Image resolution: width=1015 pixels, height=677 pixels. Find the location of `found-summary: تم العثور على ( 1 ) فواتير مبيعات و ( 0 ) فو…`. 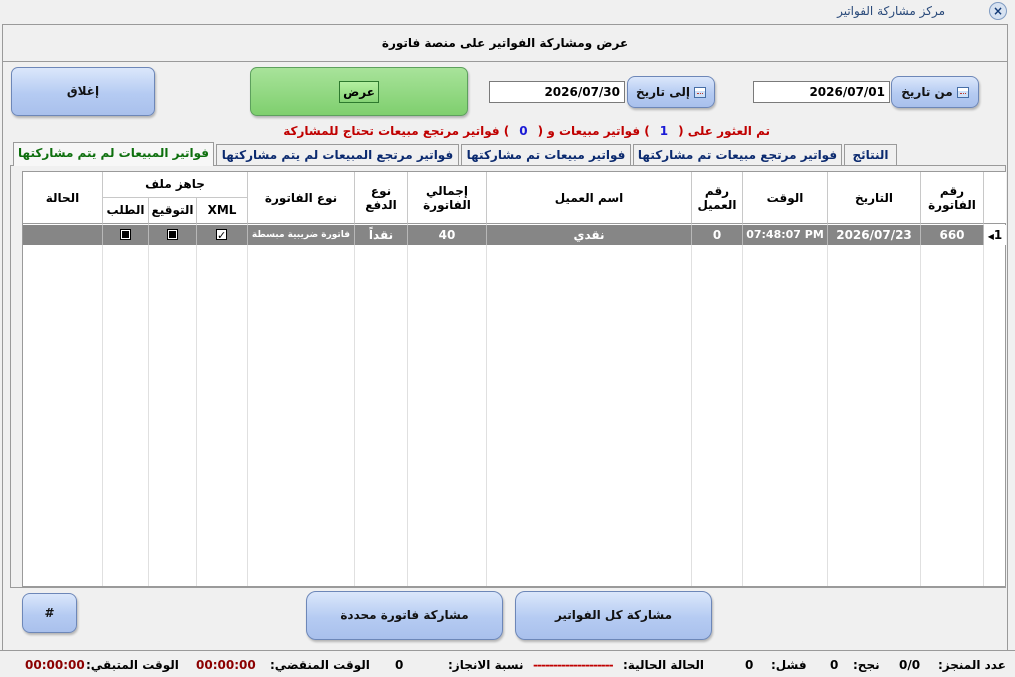

found-summary: تم العثور على ( 1 ) فواتير مبيعات و ( 0 ) فو… is located at coordinates (385, 131).